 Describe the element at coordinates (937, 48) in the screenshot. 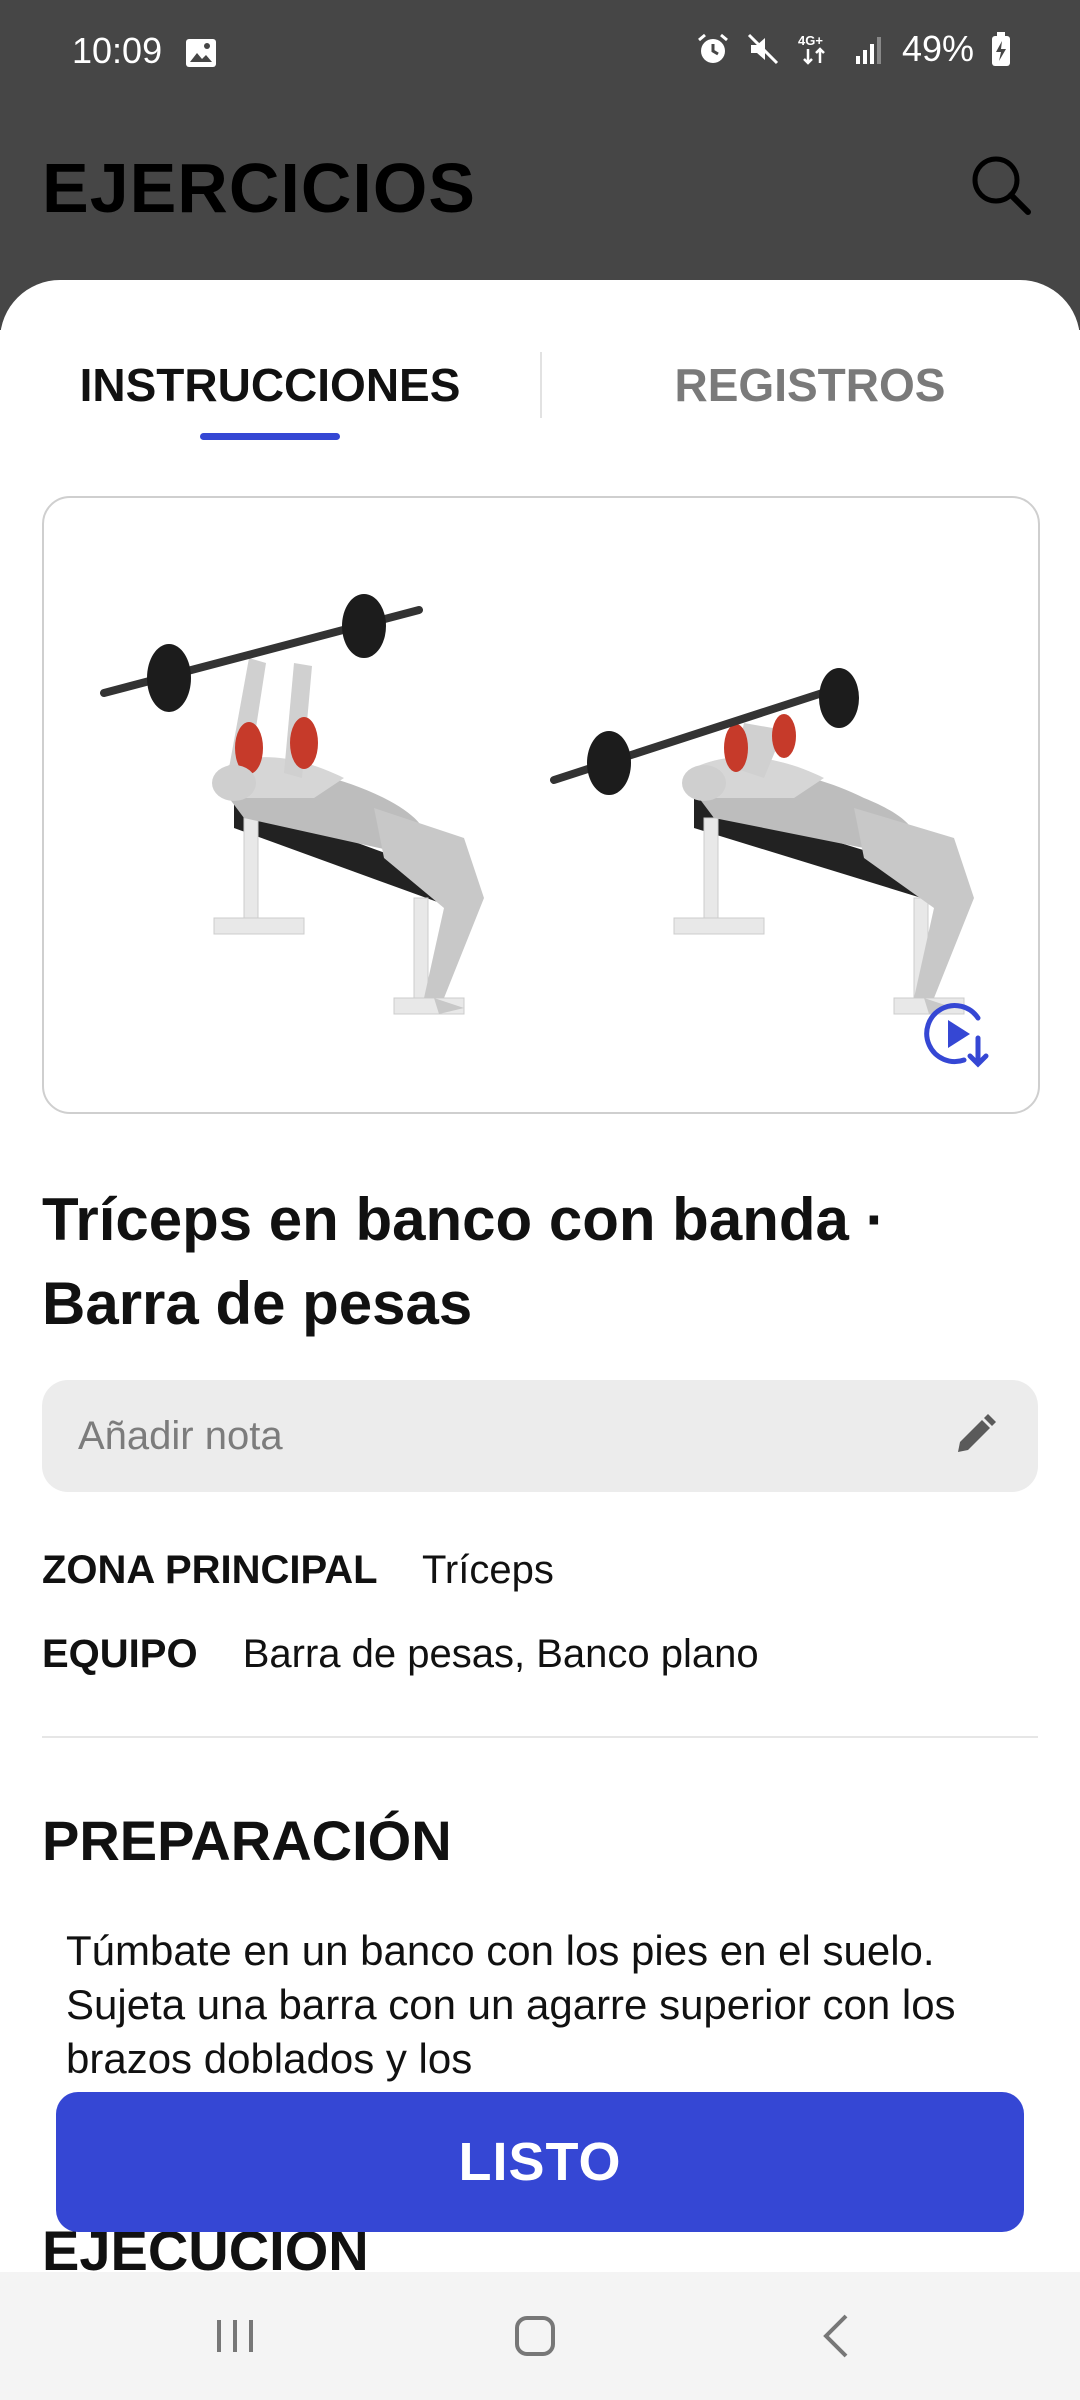

I see `battery-percent: 49%` at that location.